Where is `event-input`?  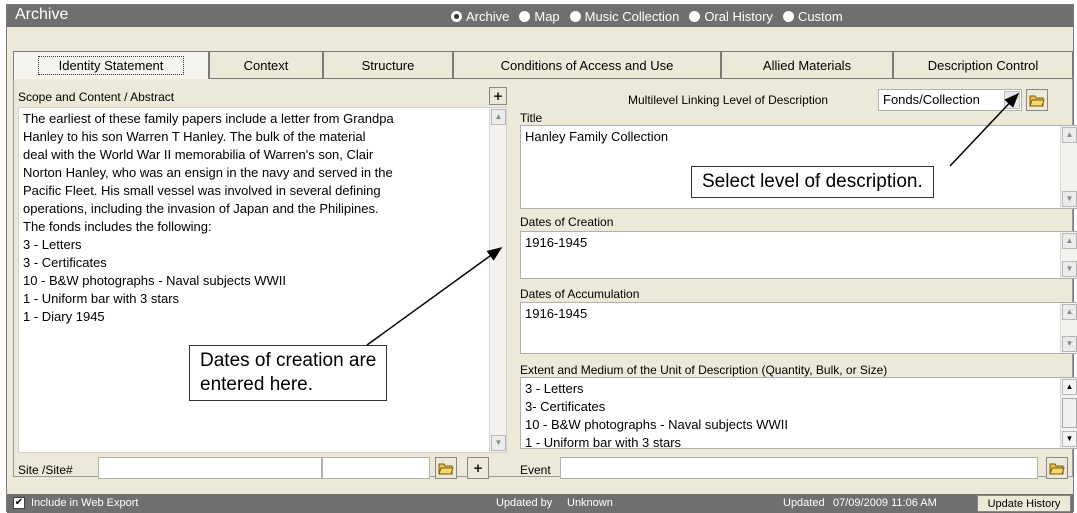
event-input is located at coordinates (799, 468).